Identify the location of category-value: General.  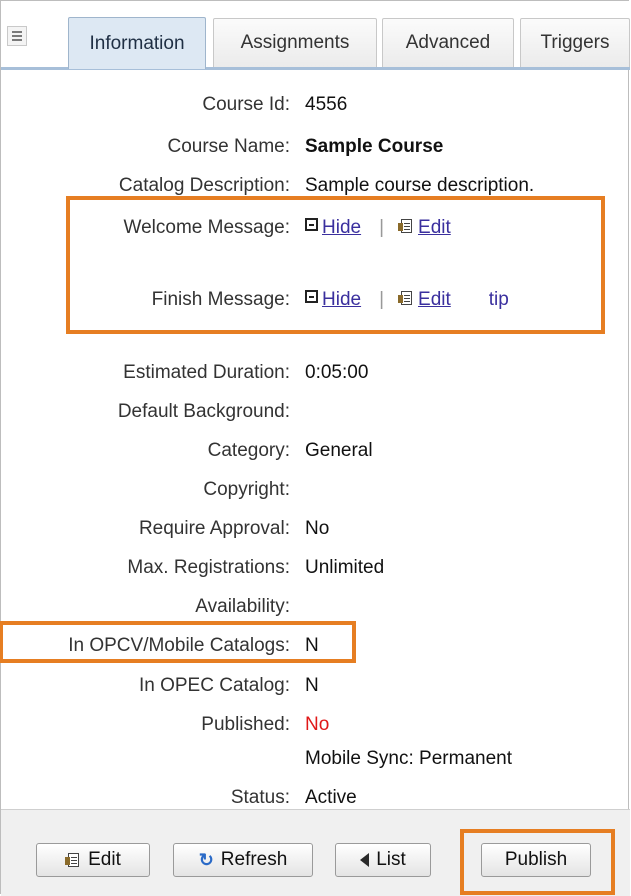
(339, 450).